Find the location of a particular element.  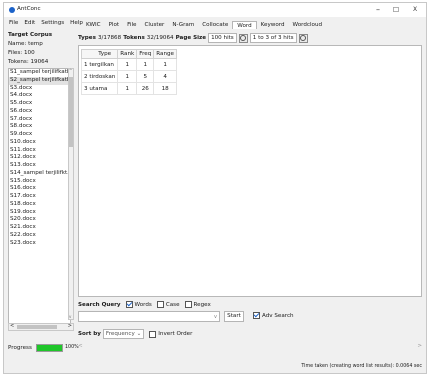

results-scroll-right-icon: > is located at coordinates (419, 346).